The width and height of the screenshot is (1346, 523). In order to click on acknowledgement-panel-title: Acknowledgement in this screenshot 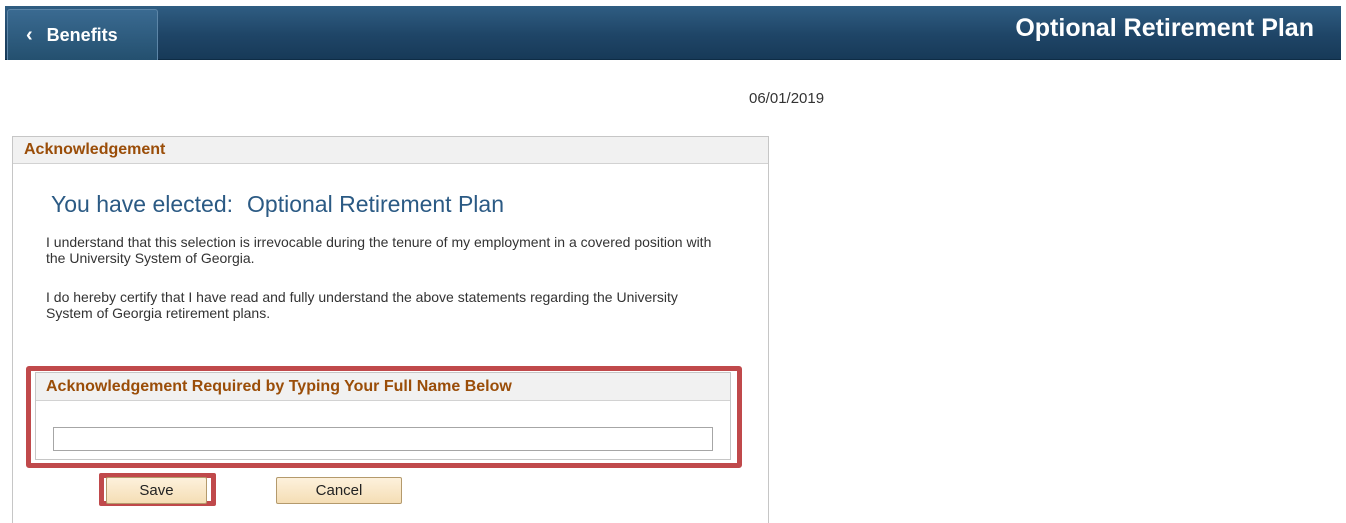, I will do `click(390, 150)`.